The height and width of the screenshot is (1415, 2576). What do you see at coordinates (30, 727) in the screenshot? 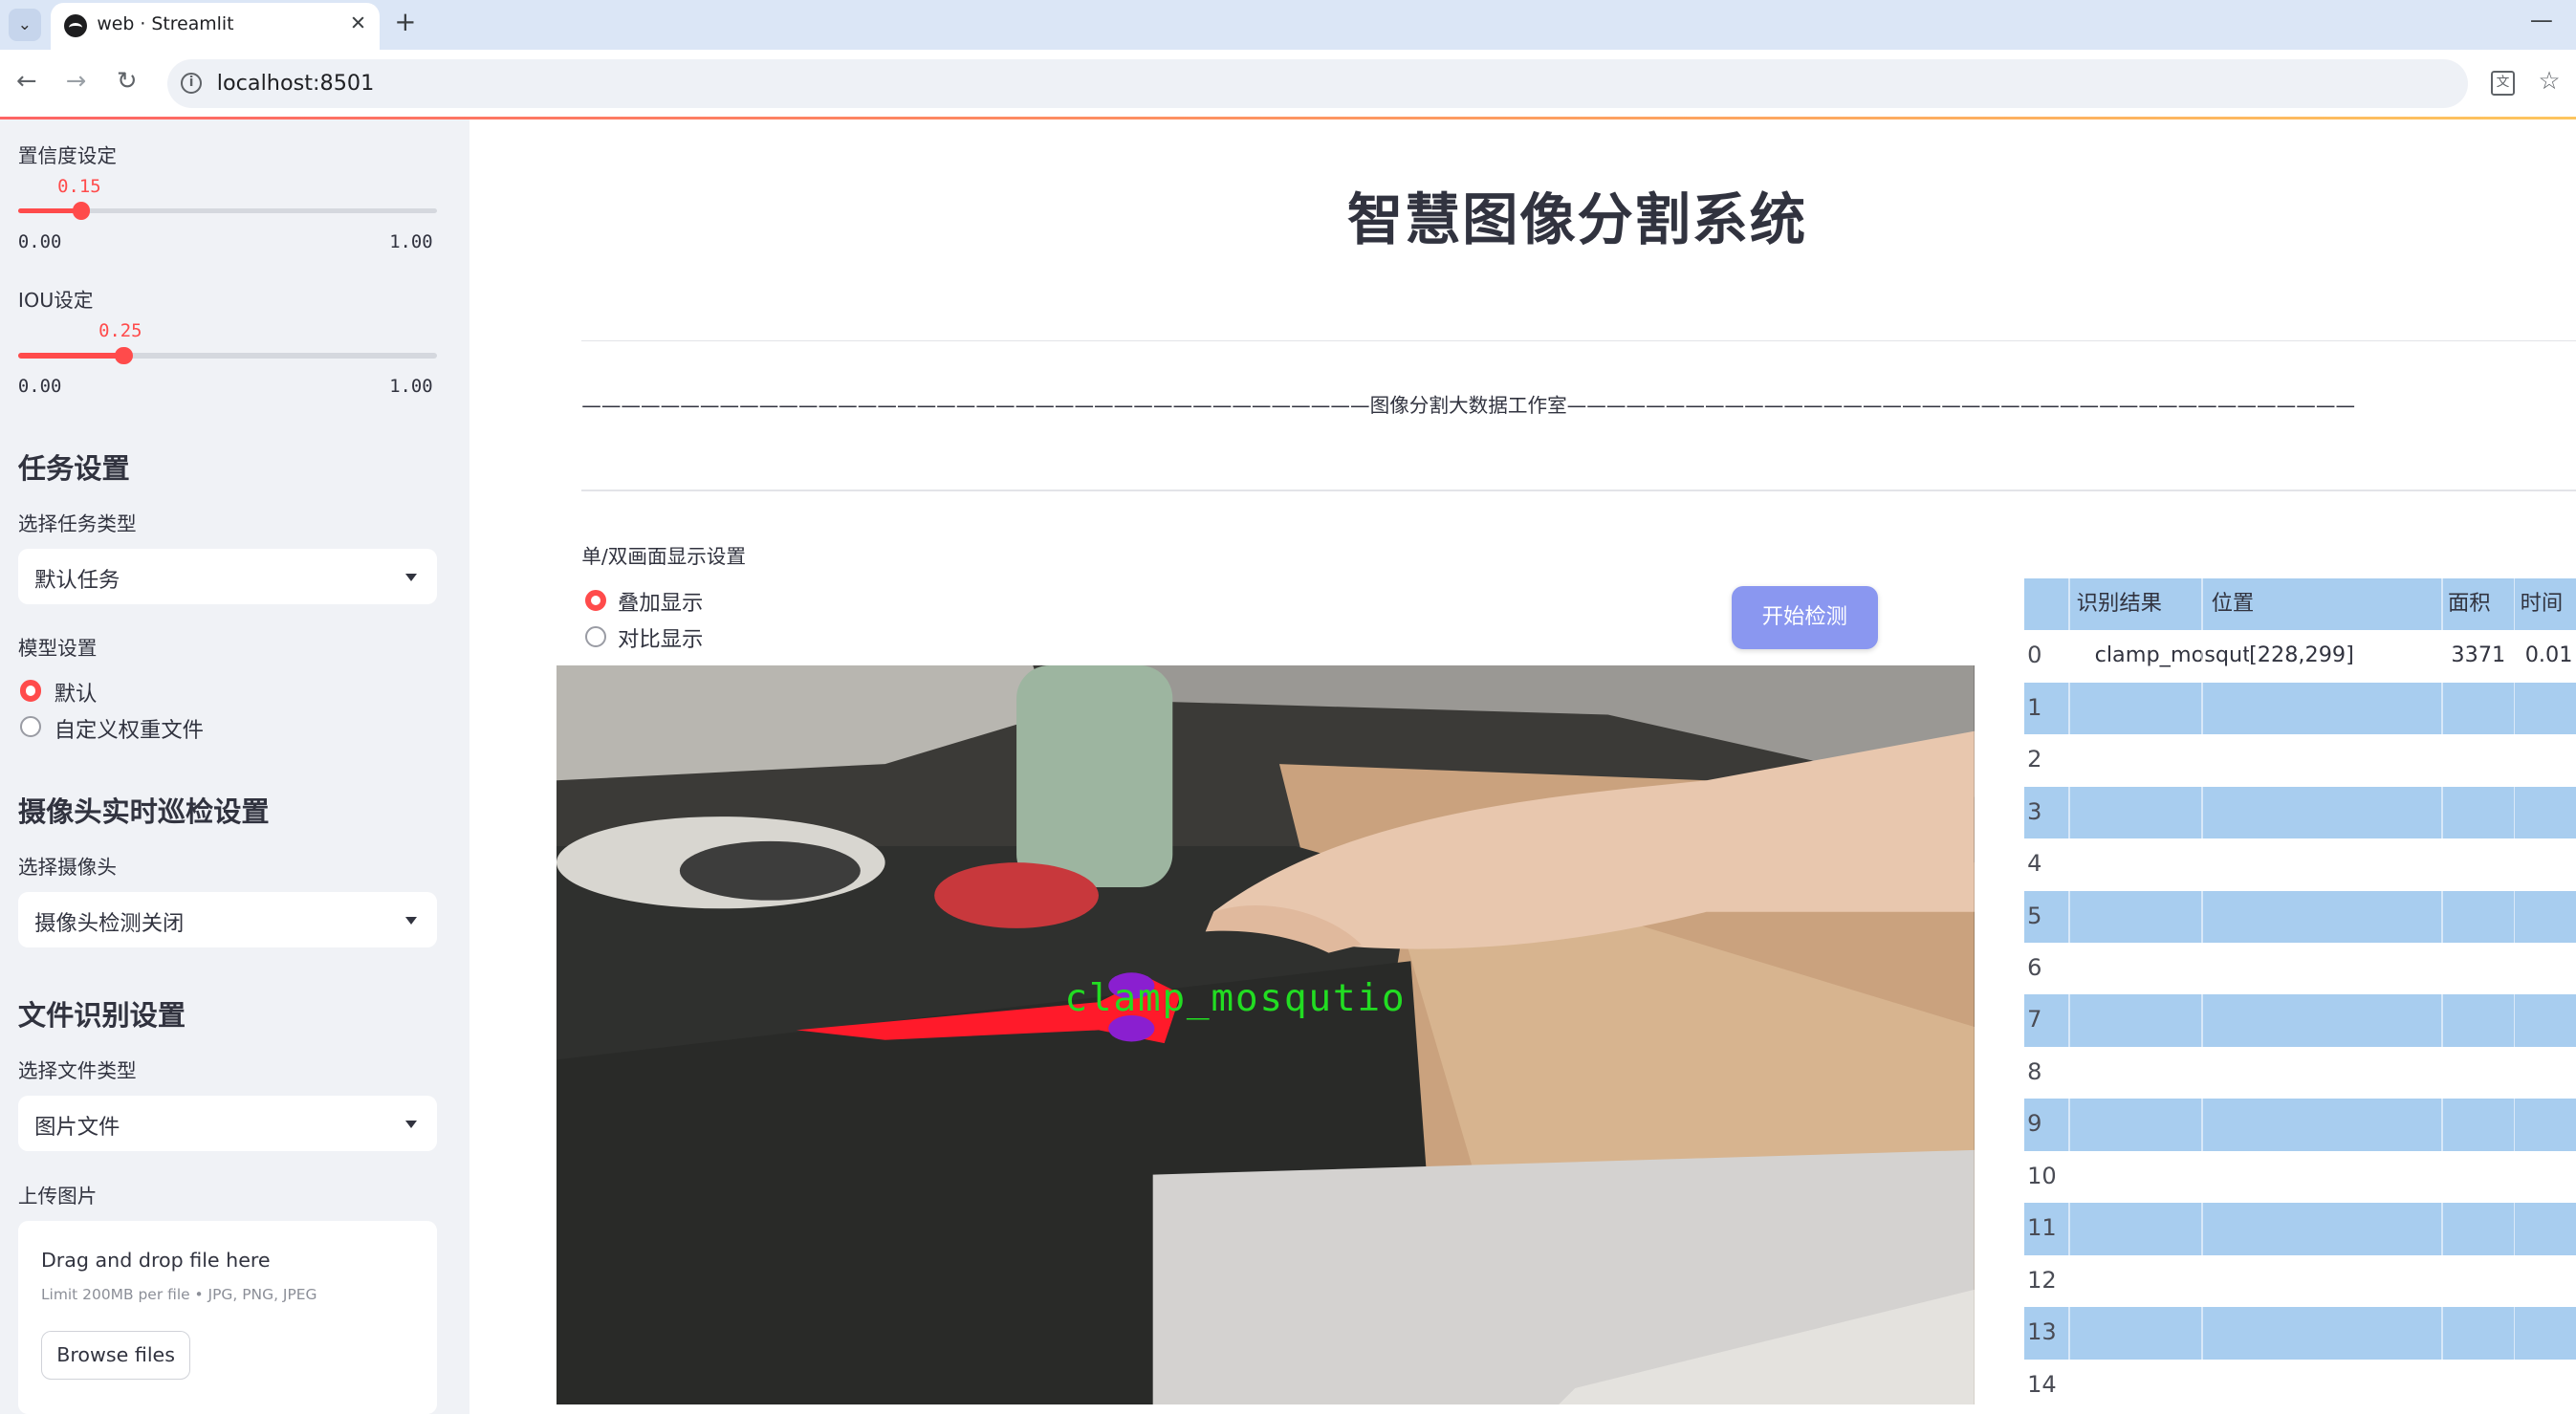
I see `model-custom-radio` at bounding box center [30, 727].